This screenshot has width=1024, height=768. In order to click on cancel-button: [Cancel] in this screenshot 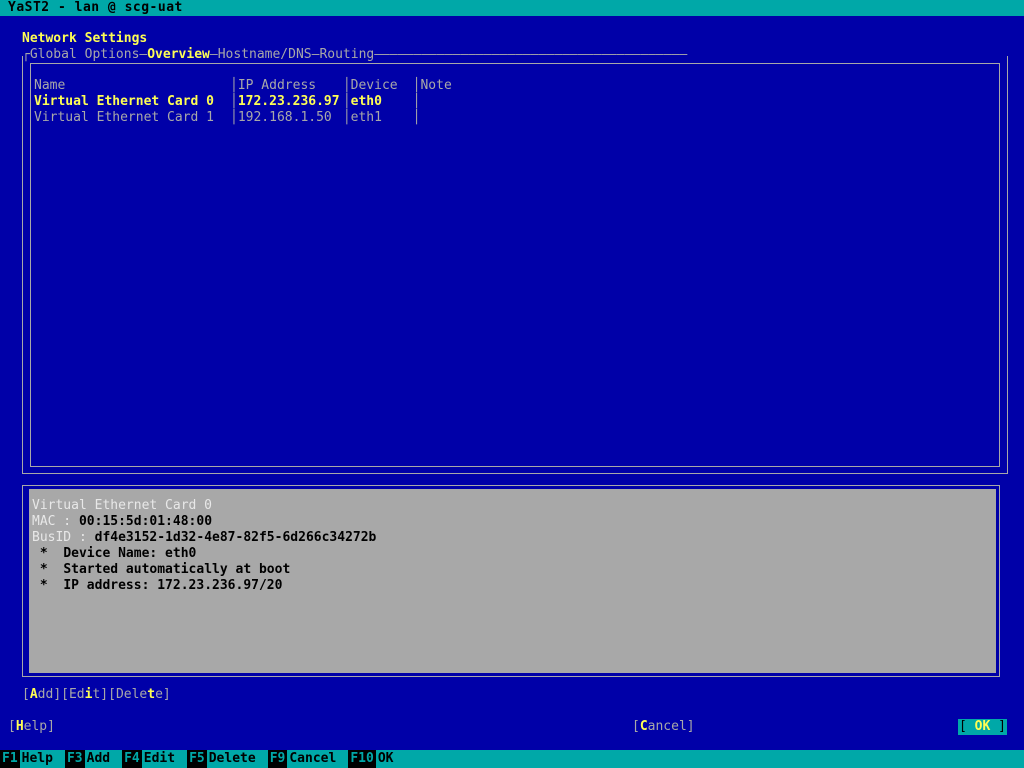, I will do `click(663, 727)`.